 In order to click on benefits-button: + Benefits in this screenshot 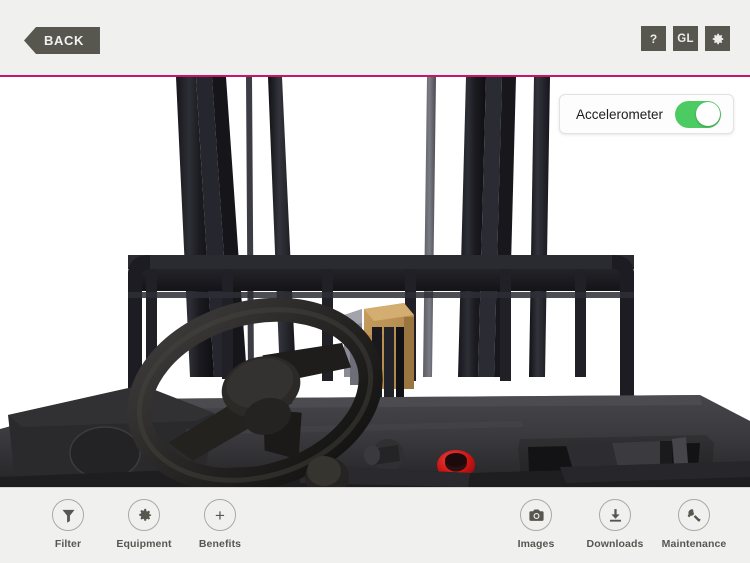, I will do `click(220, 524)`.